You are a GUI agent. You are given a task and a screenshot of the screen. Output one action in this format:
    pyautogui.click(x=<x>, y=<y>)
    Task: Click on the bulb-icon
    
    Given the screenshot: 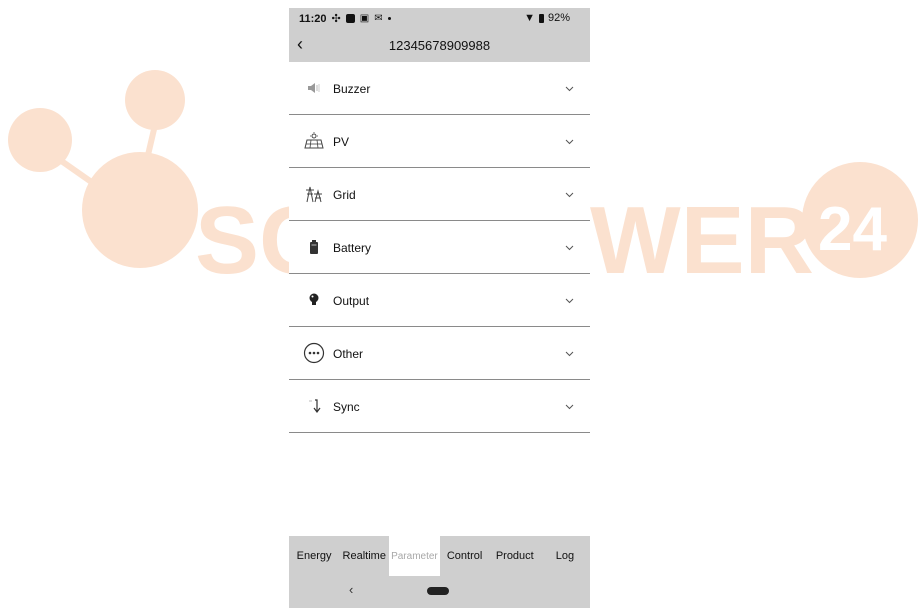 What is the action you would take?
    pyautogui.click(x=314, y=300)
    